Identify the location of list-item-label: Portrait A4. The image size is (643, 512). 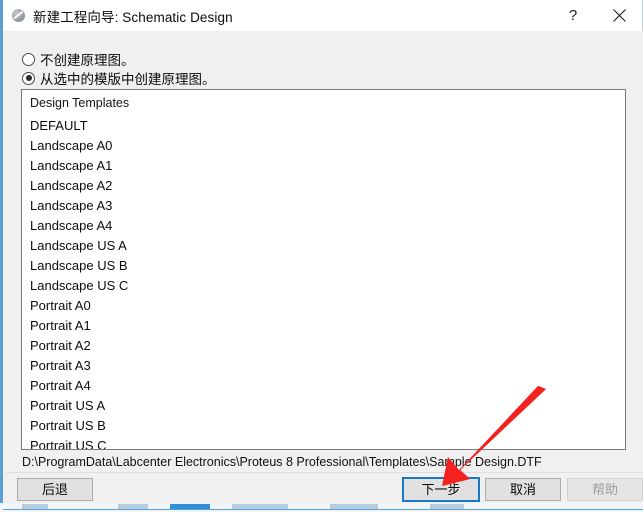
(60, 385).